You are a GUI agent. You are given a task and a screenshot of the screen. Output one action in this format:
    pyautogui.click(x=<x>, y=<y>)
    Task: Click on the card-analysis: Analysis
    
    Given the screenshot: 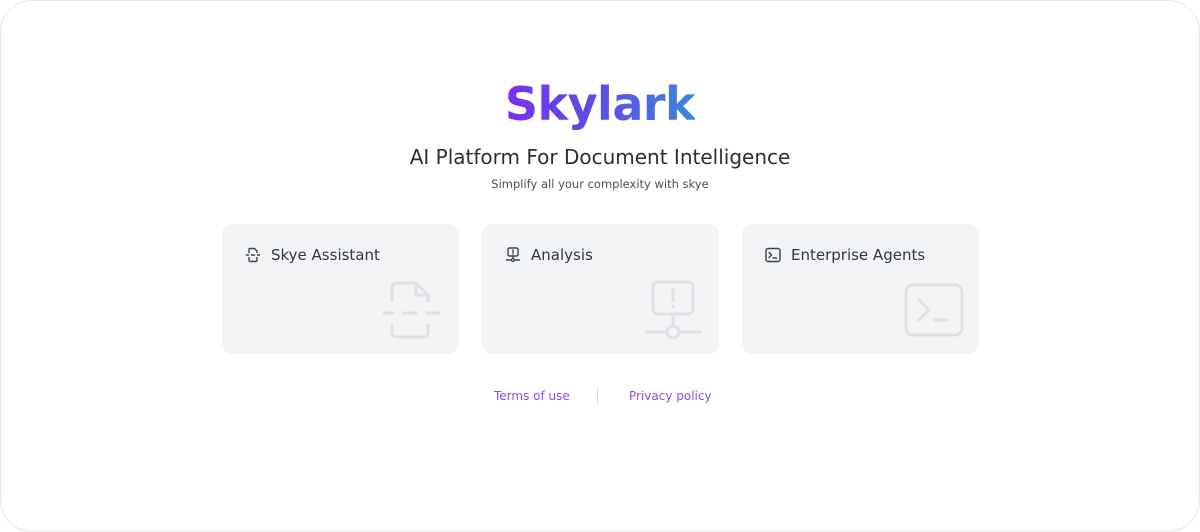 What is the action you would take?
    pyautogui.click(x=600, y=289)
    